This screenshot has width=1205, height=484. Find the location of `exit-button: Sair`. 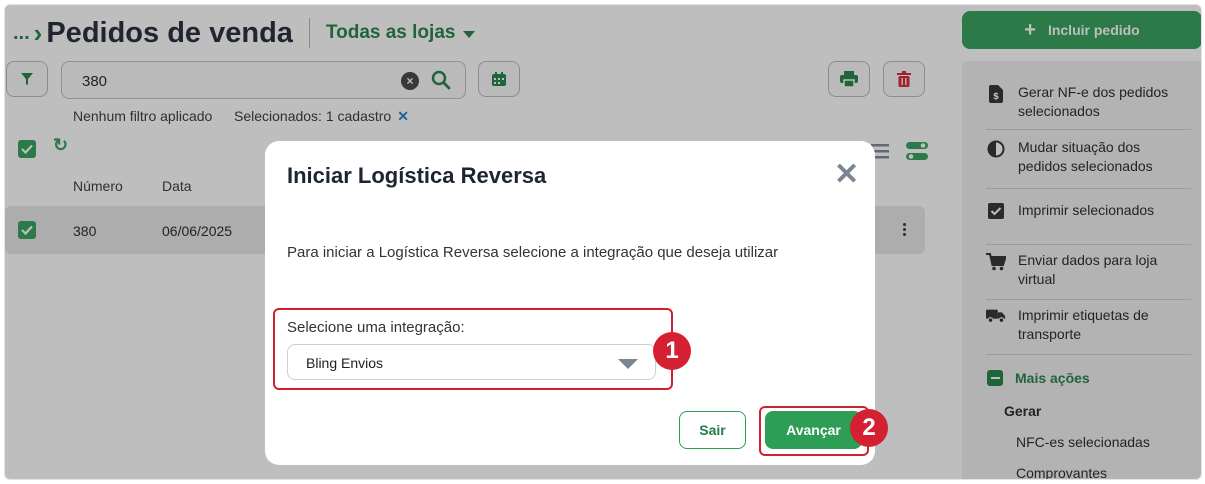

exit-button: Sair is located at coordinates (712, 430).